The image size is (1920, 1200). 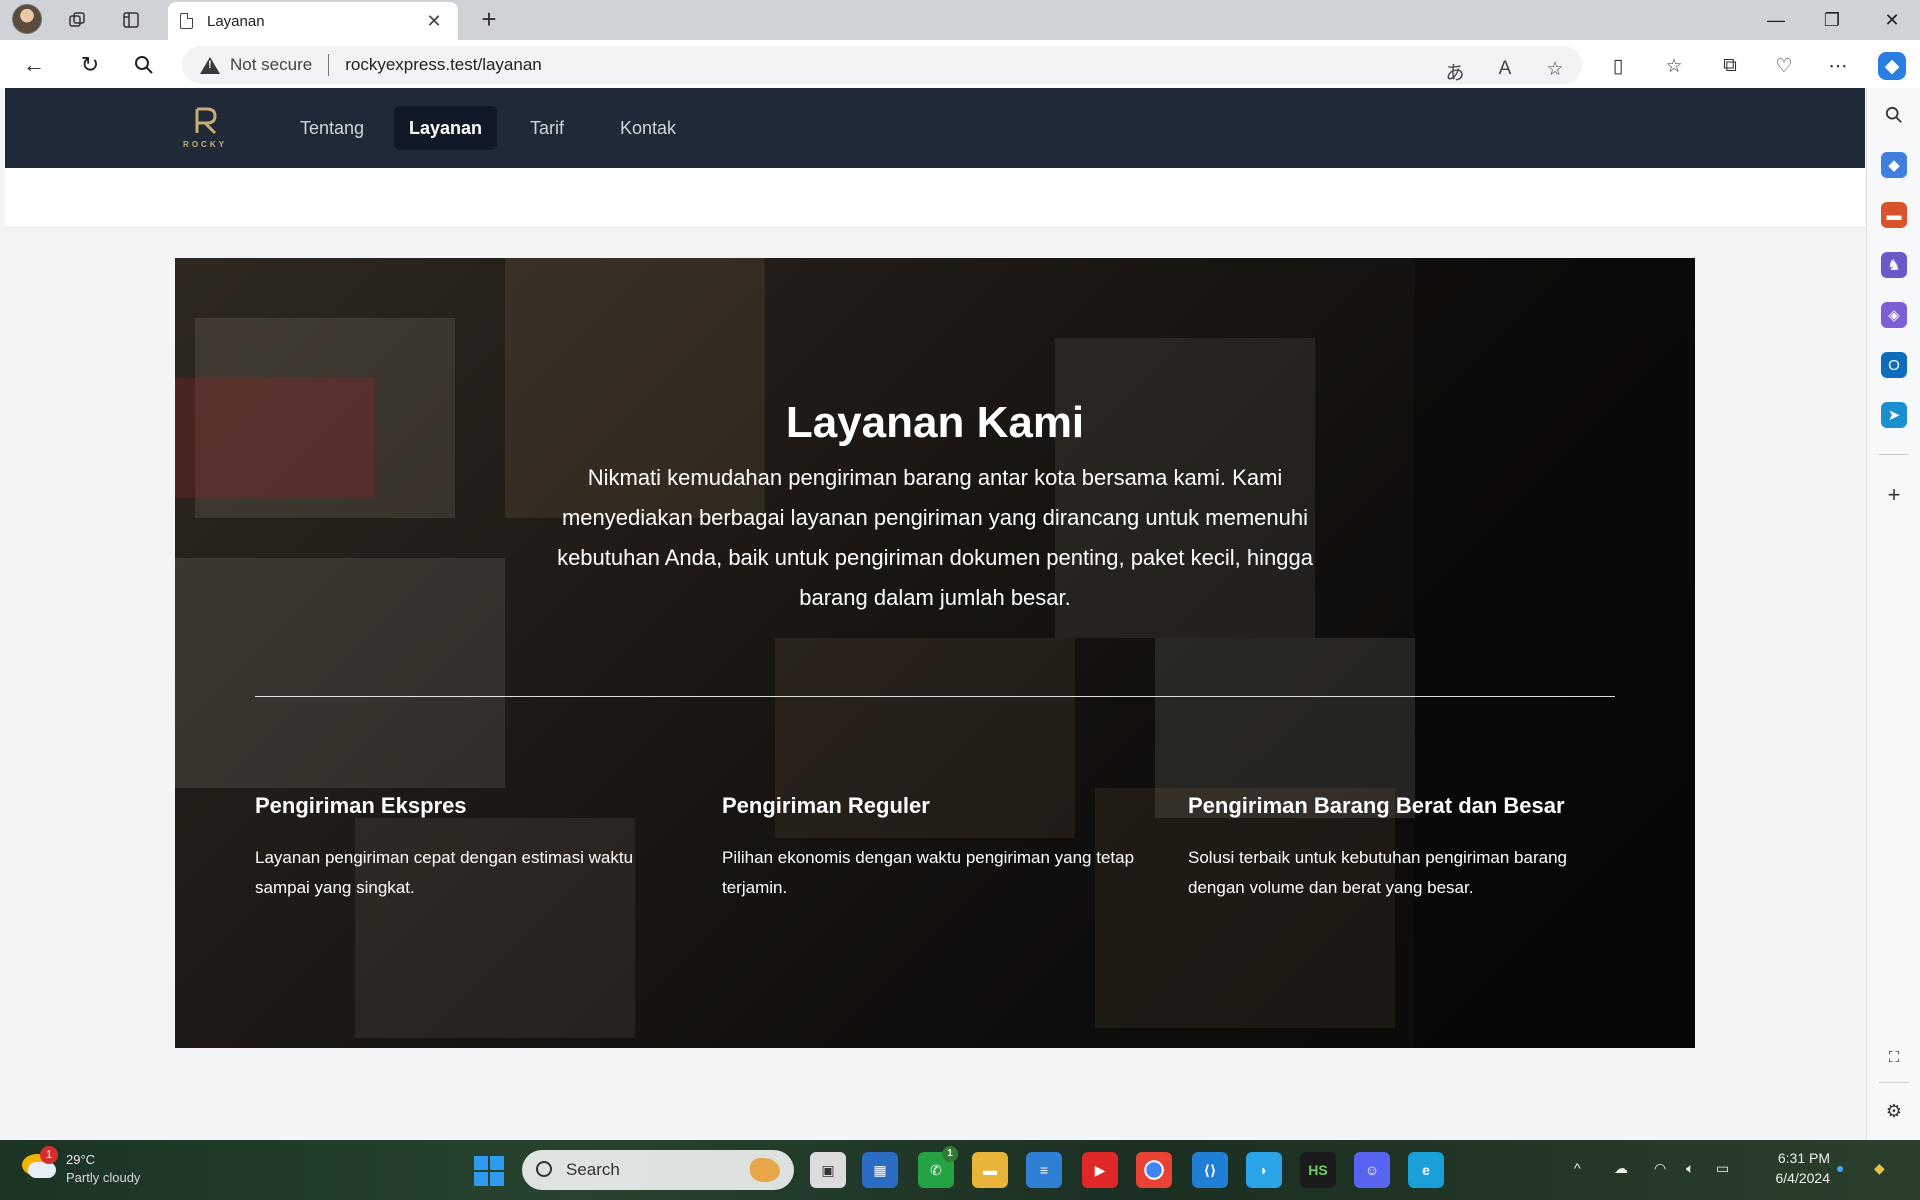 What do you see at coordinates (1730, 66) in the screenshot?
I see `collections-icon: ⧉` at bounding box center [1730, 66].